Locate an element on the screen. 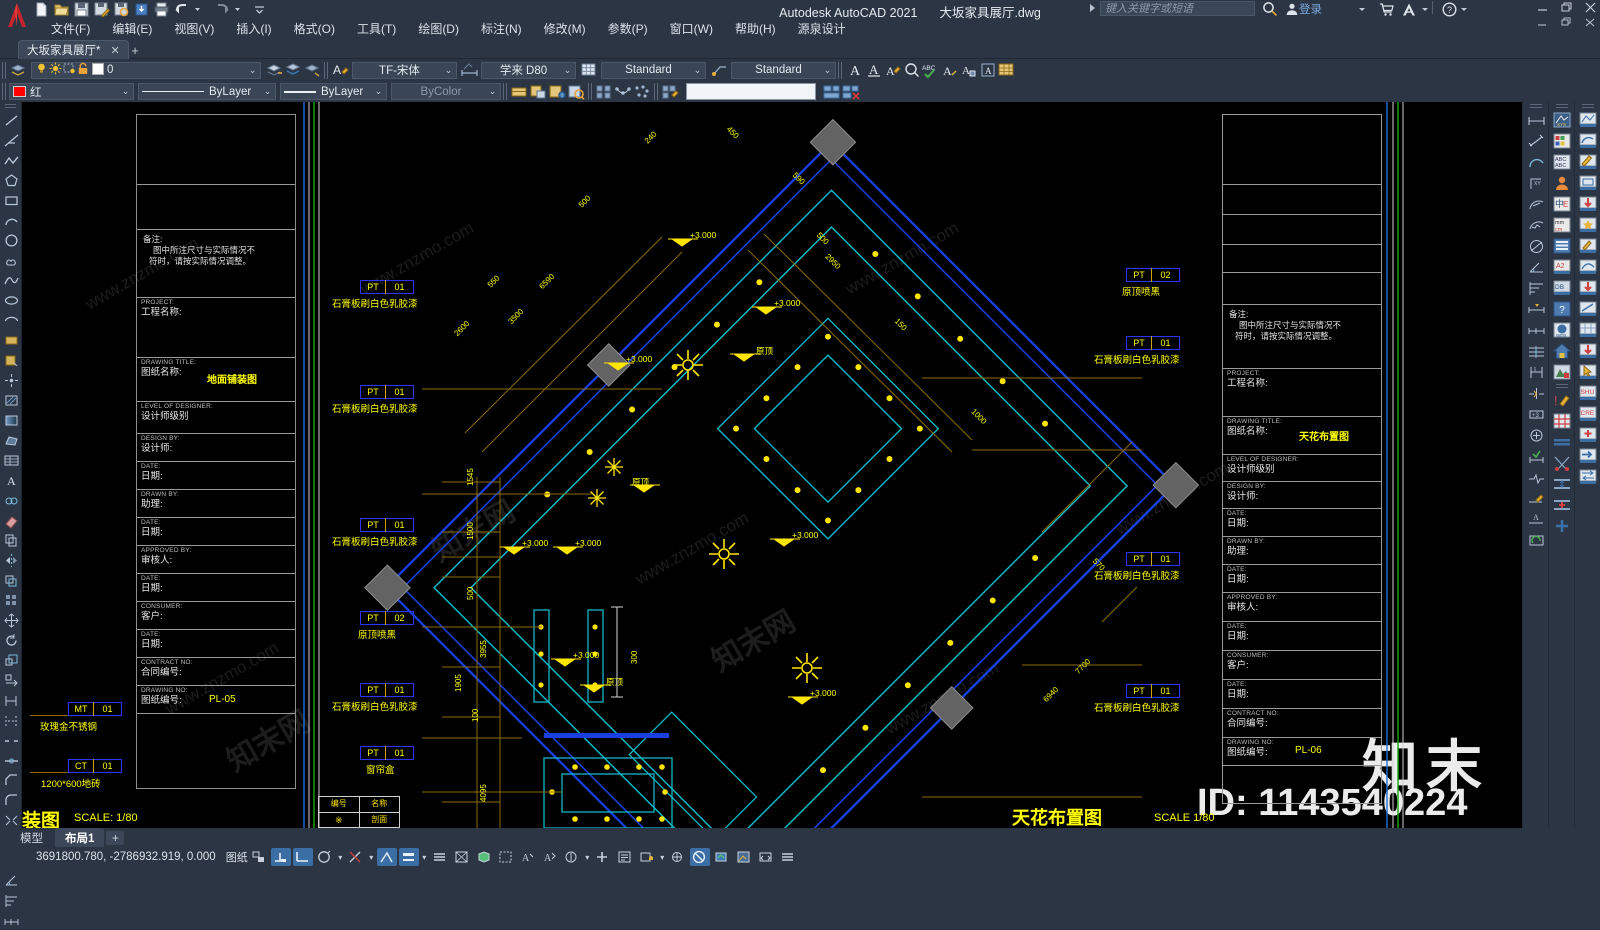  export-icon is located at coordinates (142, 10).